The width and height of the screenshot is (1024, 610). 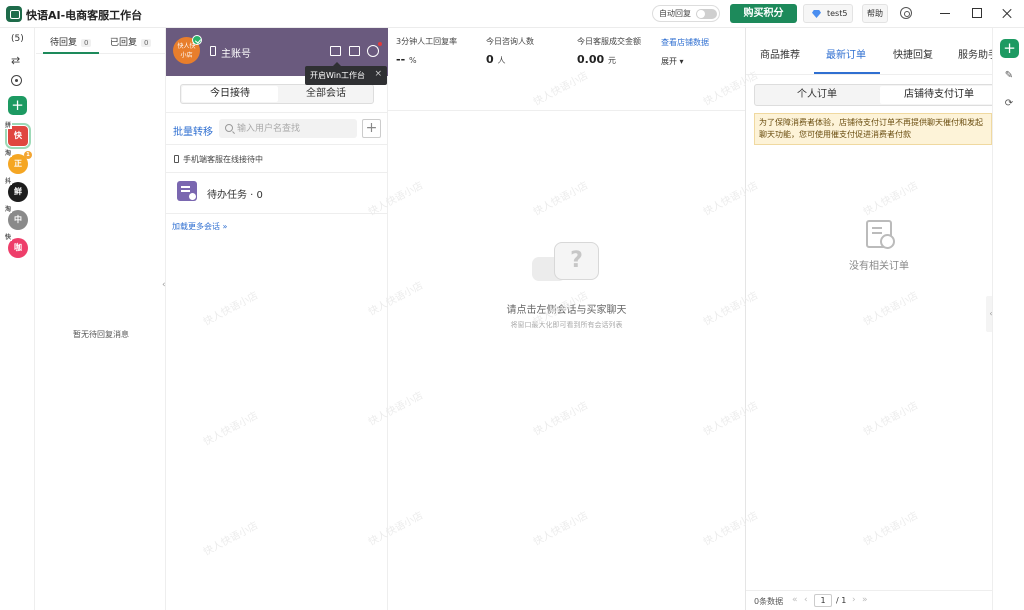 I want to click on shop-avatar: 淘正1, so click(x=18, y=162).